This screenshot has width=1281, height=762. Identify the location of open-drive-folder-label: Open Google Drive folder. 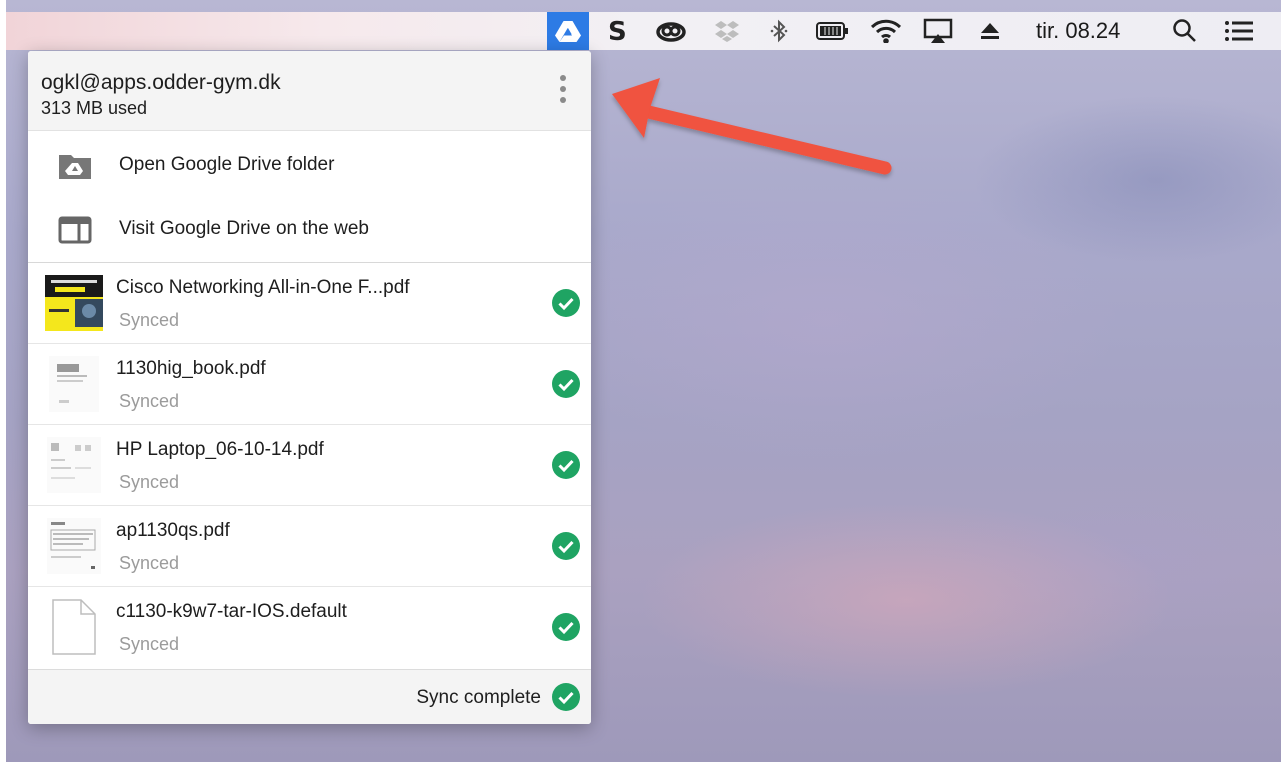
(227, 164).